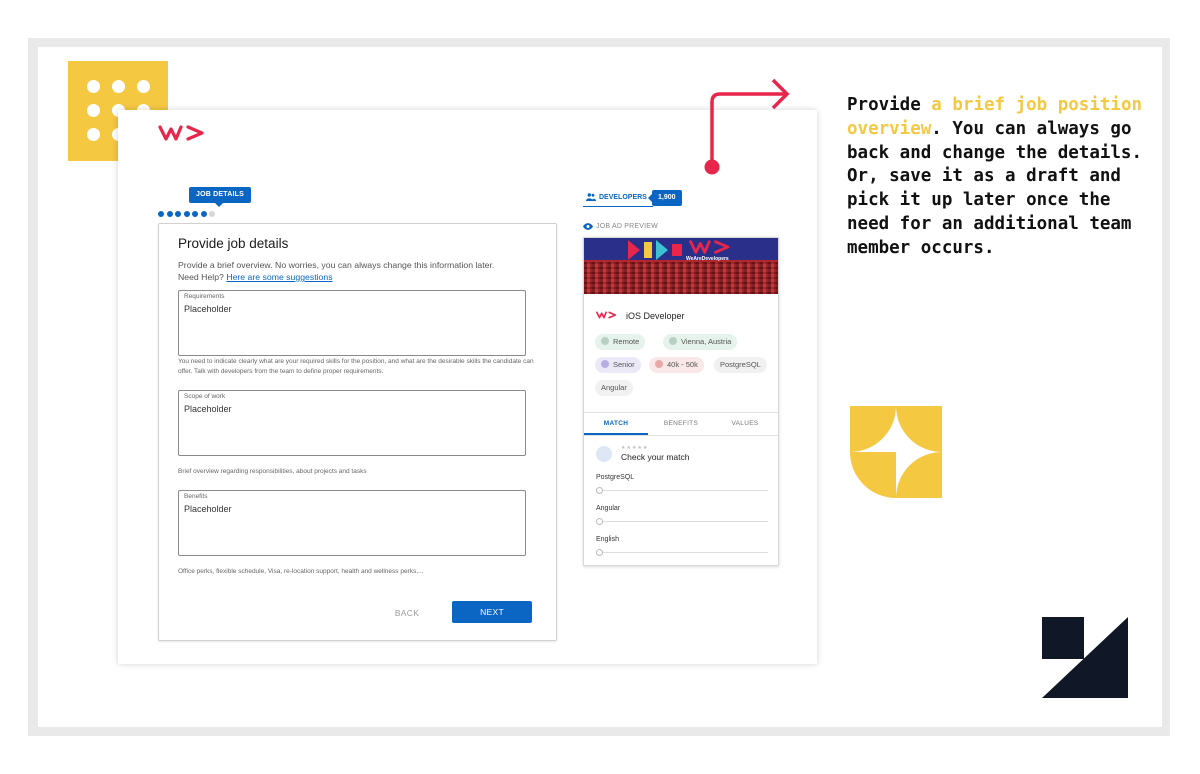 The image size is (1200, 774). I want to click on callout-arrow-icon, so click(747, 126).